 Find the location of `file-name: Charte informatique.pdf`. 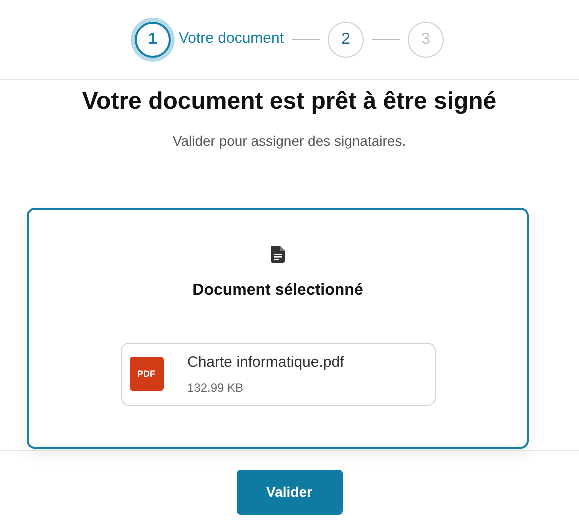

file-name: Charte informatique.pdf is located at coordinates (266, 363).